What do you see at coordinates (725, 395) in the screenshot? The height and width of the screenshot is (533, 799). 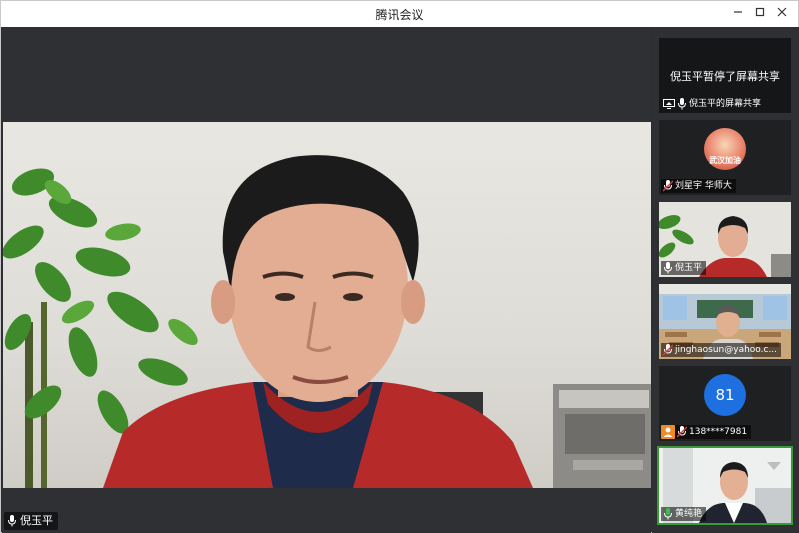 I see `participant-number-avatar: 81` at bounding box center [725, 395].